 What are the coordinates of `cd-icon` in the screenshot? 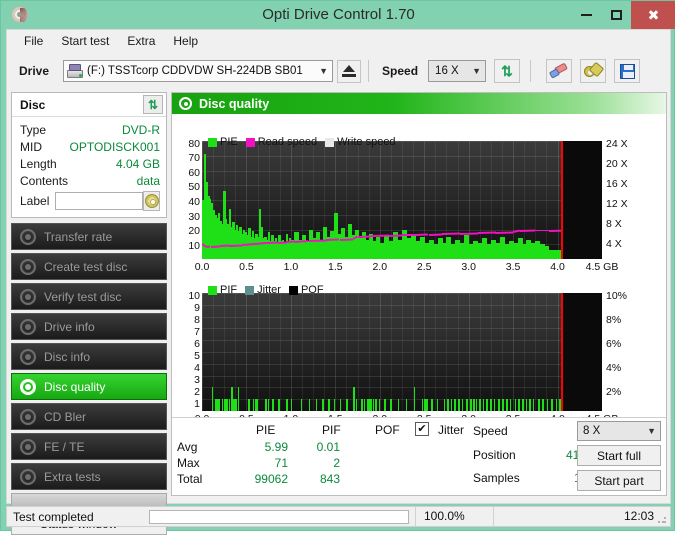 It's located at (151, 201).